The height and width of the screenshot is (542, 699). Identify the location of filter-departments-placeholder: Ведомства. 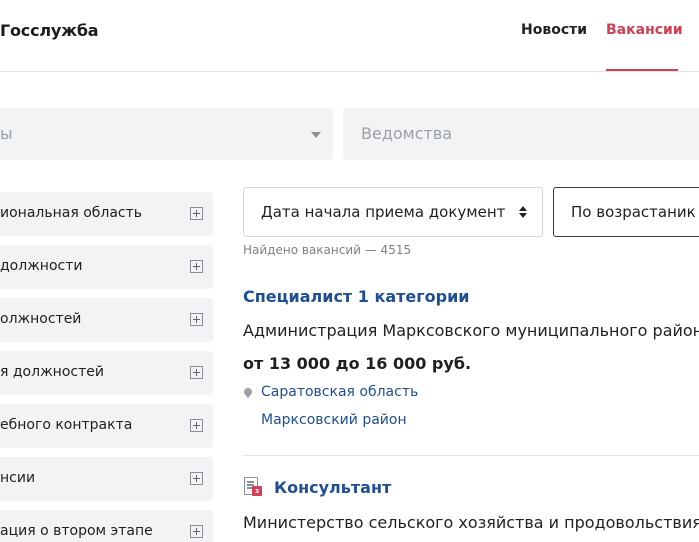
(407, 133).